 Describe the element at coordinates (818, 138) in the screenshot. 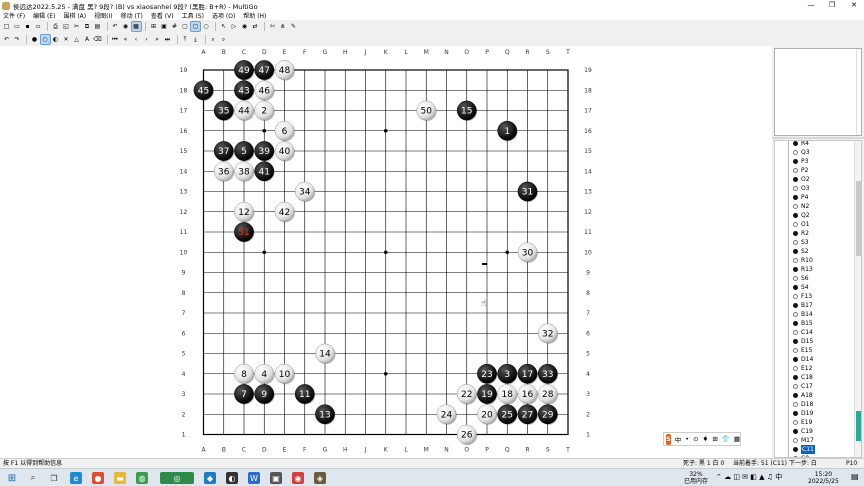

I see `panel-splitter` at that location.